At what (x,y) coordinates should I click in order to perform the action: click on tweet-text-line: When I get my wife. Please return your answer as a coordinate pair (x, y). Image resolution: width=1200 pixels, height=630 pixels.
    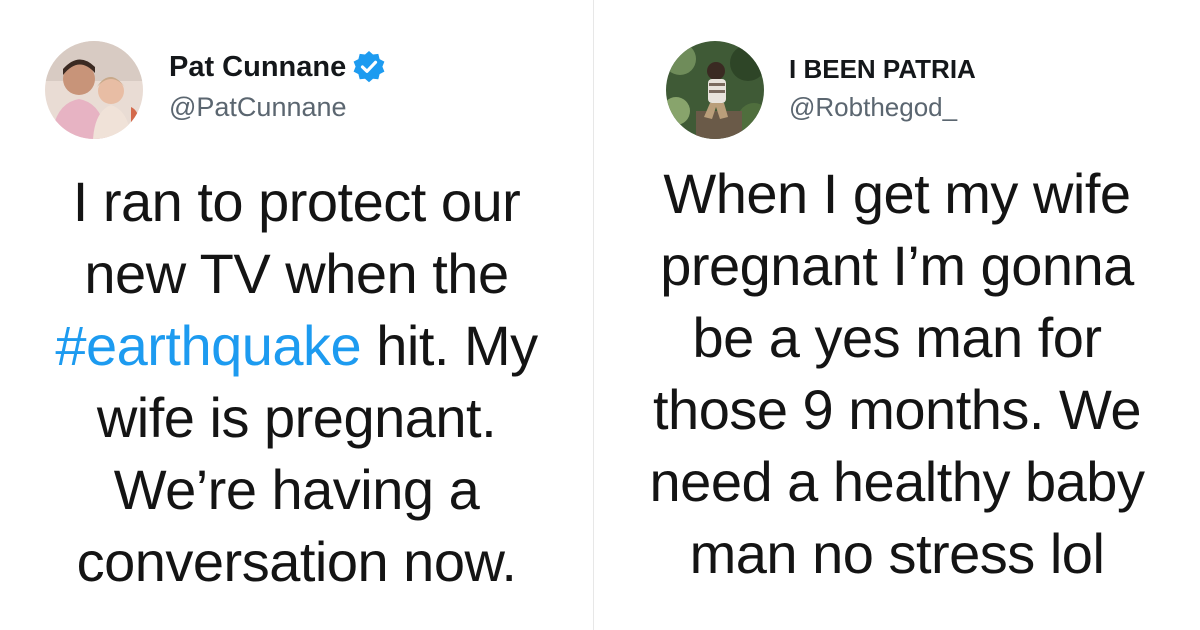
    Looking at the image, I should click on (897, 193).